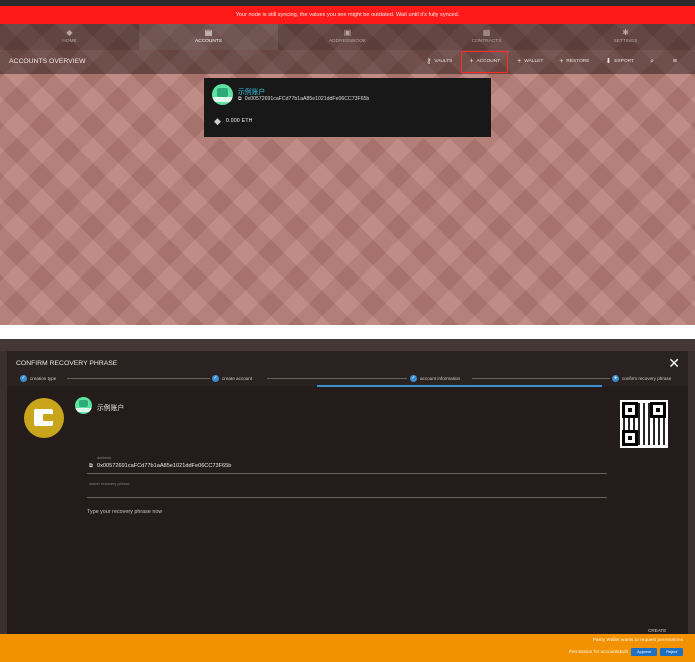 Image resolution: width=695 pixels, height=662 pixels. I want to click on accounts-icon: ▤, so click(208, 32).